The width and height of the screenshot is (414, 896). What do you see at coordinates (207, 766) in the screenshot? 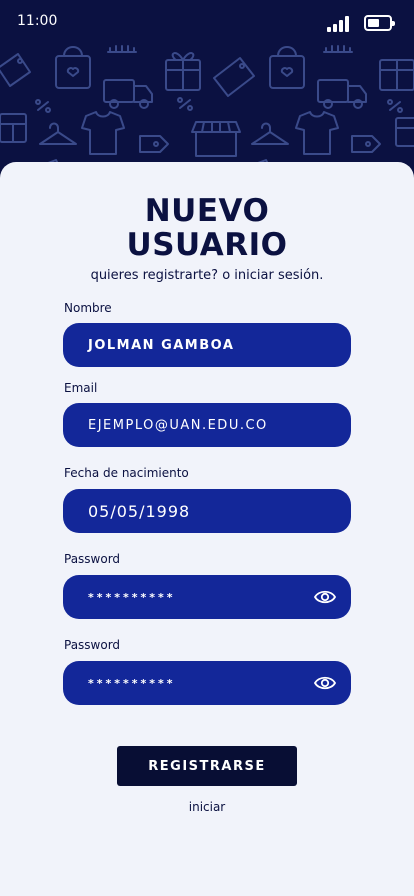
I see `register-button: REGISTRARSE` at bounding box center [207, 766].